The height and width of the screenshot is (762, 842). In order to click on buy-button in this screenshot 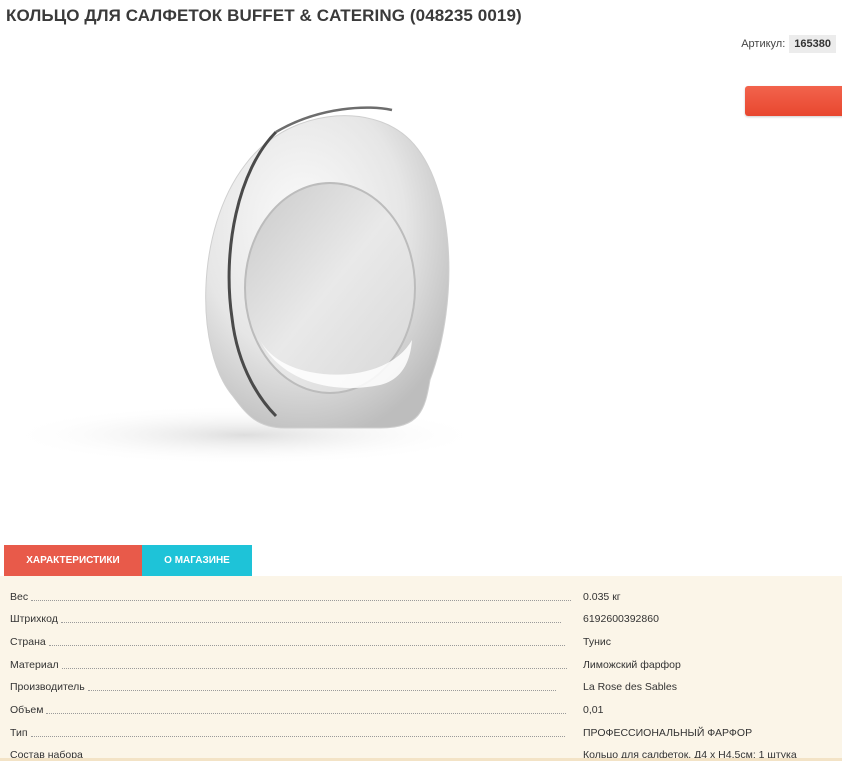, I will do `click(793, 101)`.